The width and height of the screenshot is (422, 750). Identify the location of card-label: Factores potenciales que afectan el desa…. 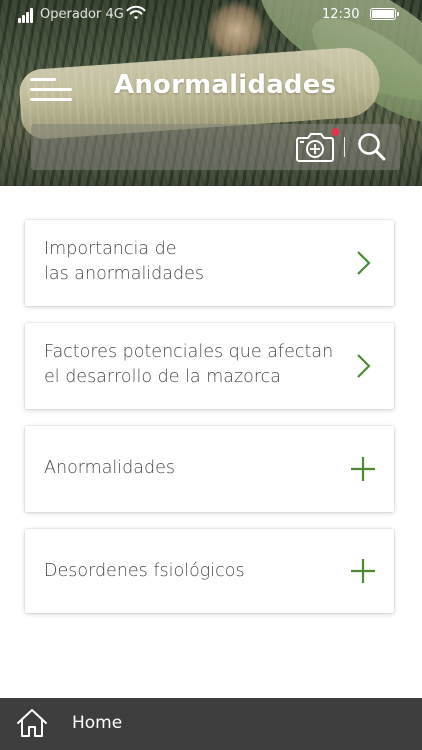
(189, 364).